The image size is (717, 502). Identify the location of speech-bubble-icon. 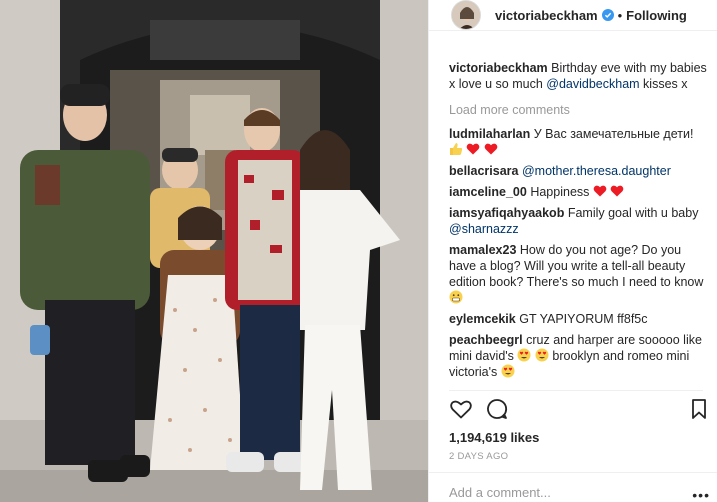
(497, 409).